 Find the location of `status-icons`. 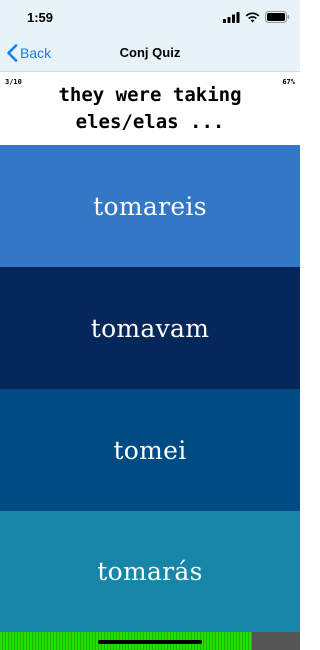

status-icons is located at coordinates (256, 17).